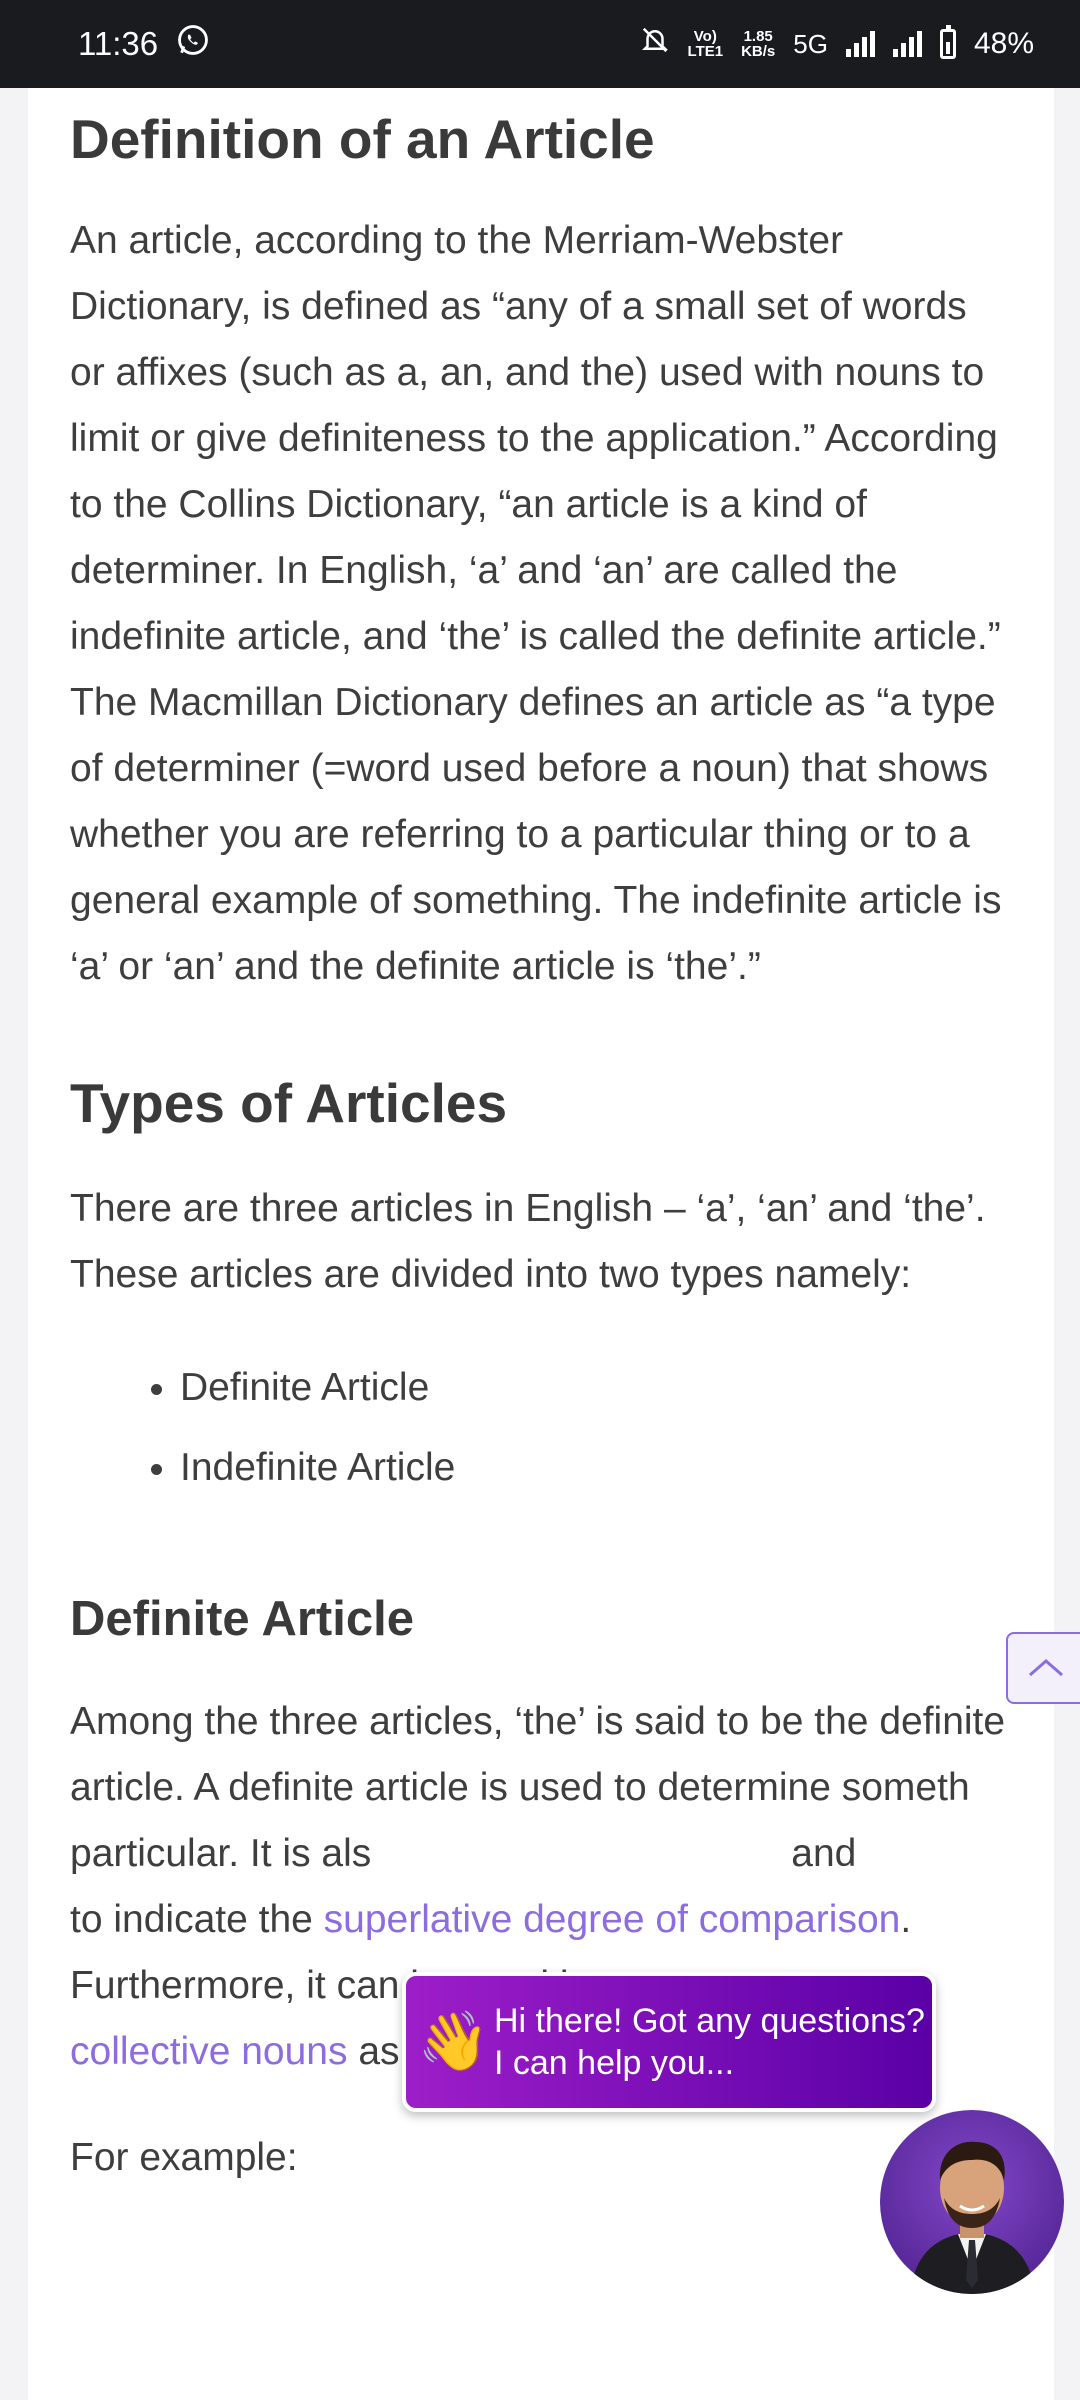 Image resolution: width=1080 pixels, height=2400 pixels. What do you see at coordinates (1046, 1668) in the screenshot?
I see `chevron-up-icon` at bounding box center [1046, 1668].